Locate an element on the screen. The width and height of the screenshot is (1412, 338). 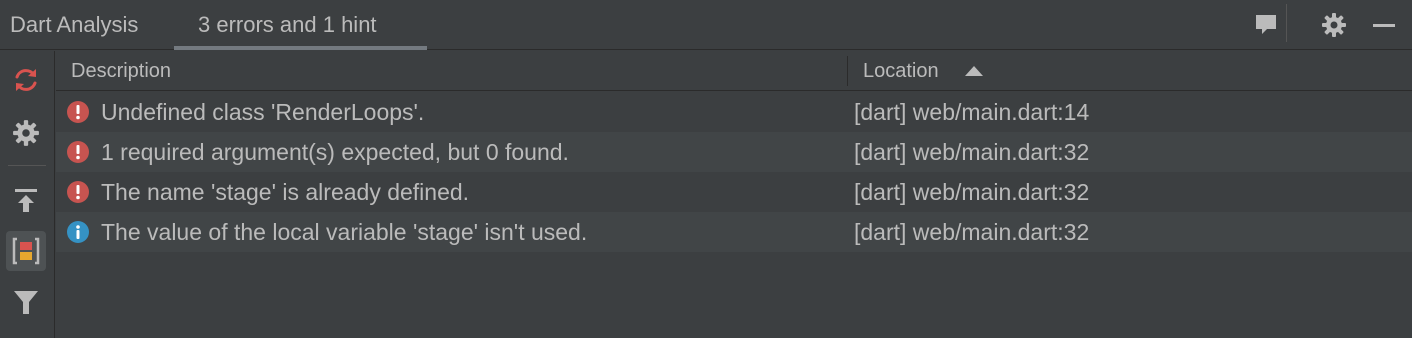
left-toolbar is located at coordinates (27, 194).